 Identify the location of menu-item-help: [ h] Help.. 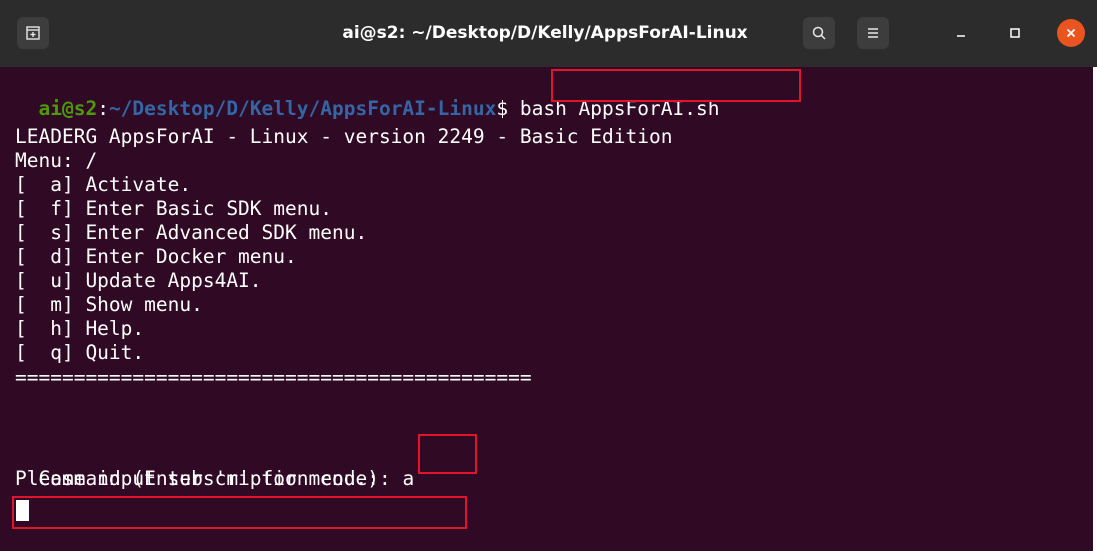
(80, 328).